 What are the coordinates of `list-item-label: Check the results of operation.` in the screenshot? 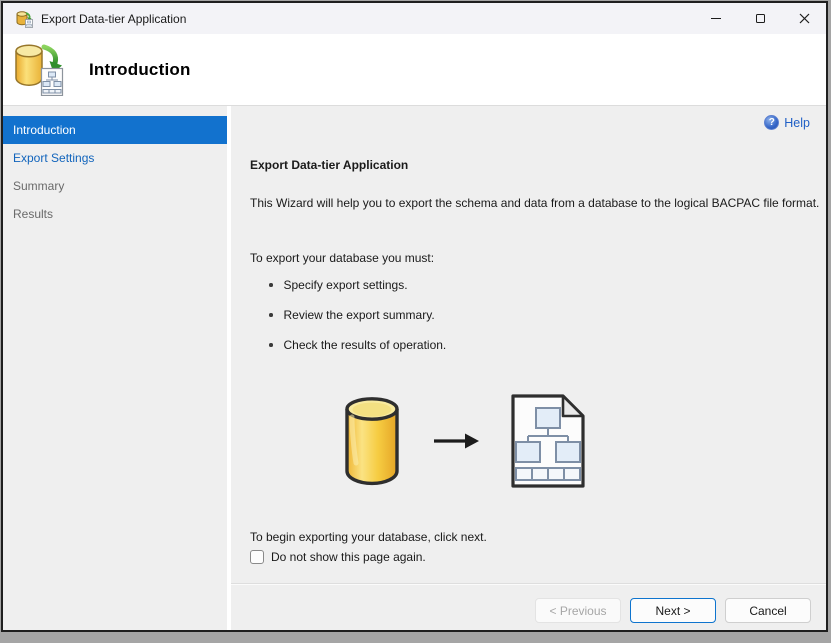 It's located at (365, 345).